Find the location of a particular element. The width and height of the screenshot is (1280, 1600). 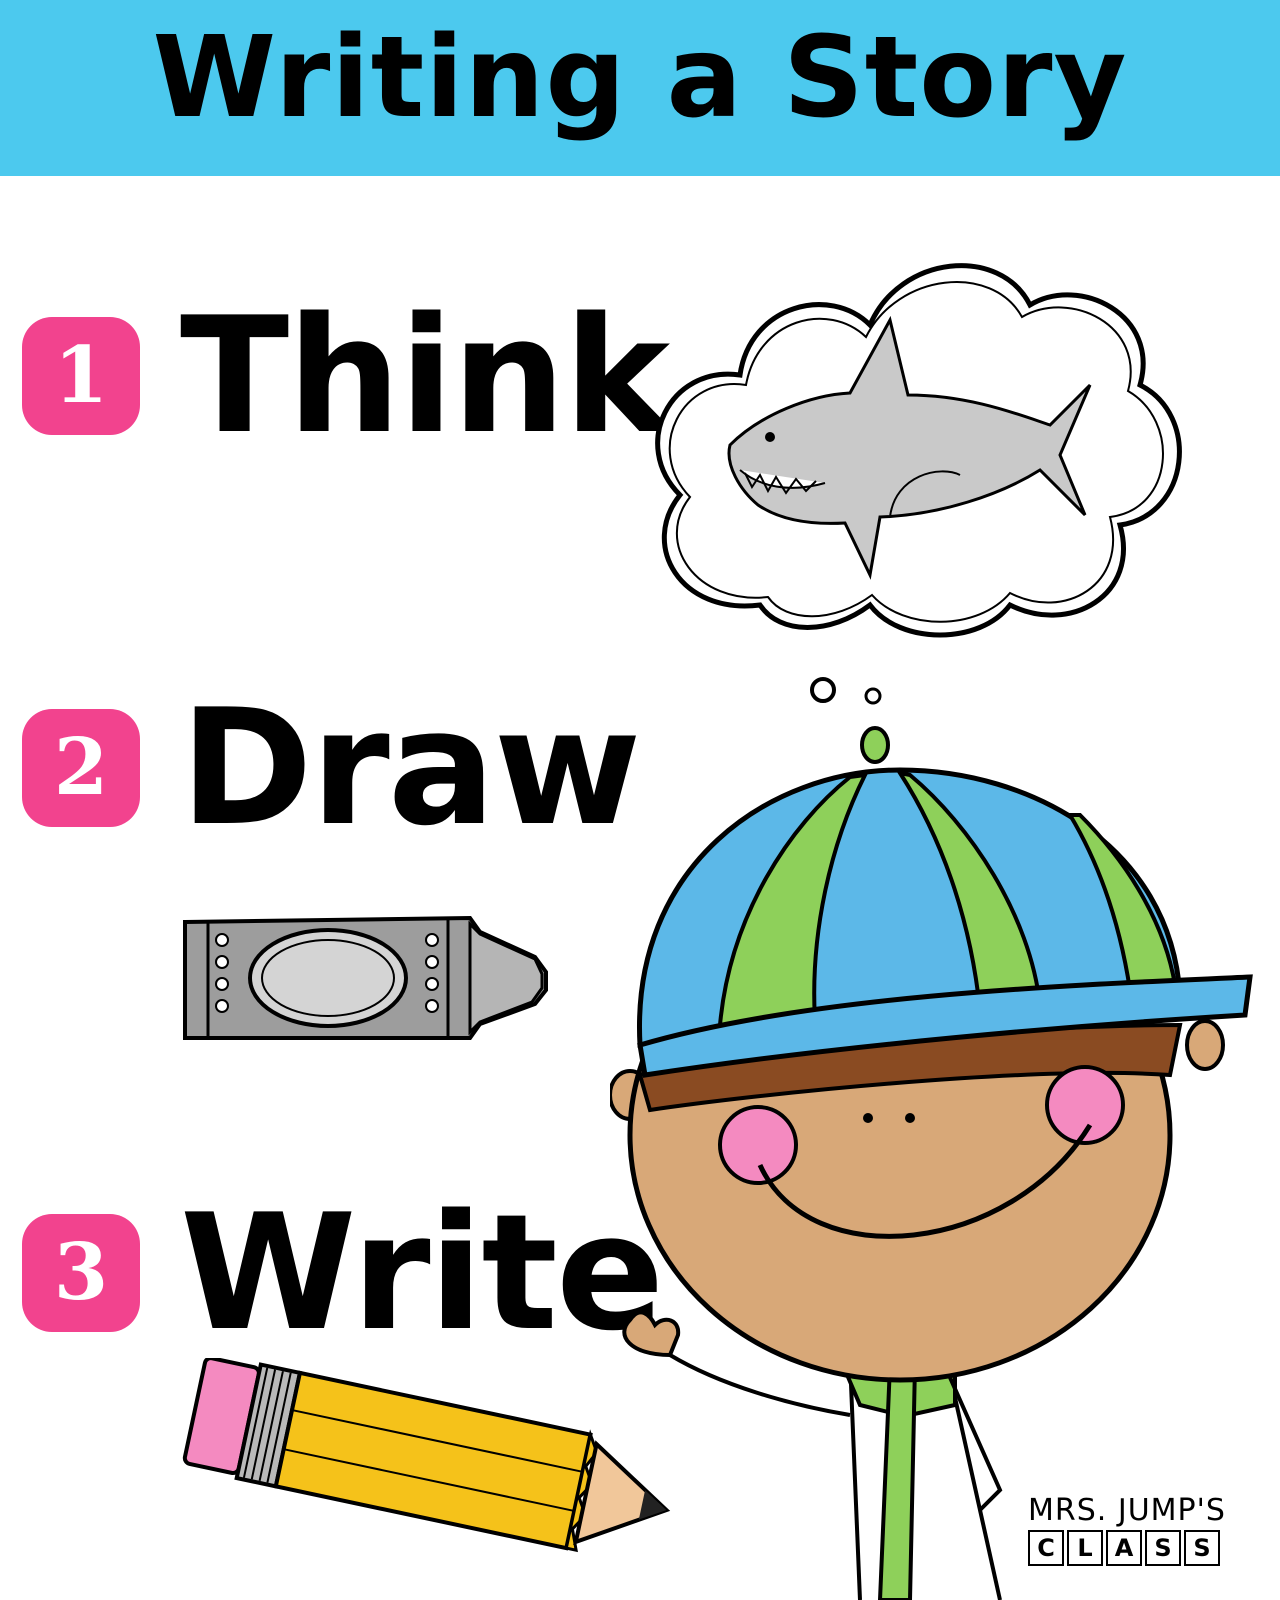

logo-letter: L is located at coordinates (1085, 1548).